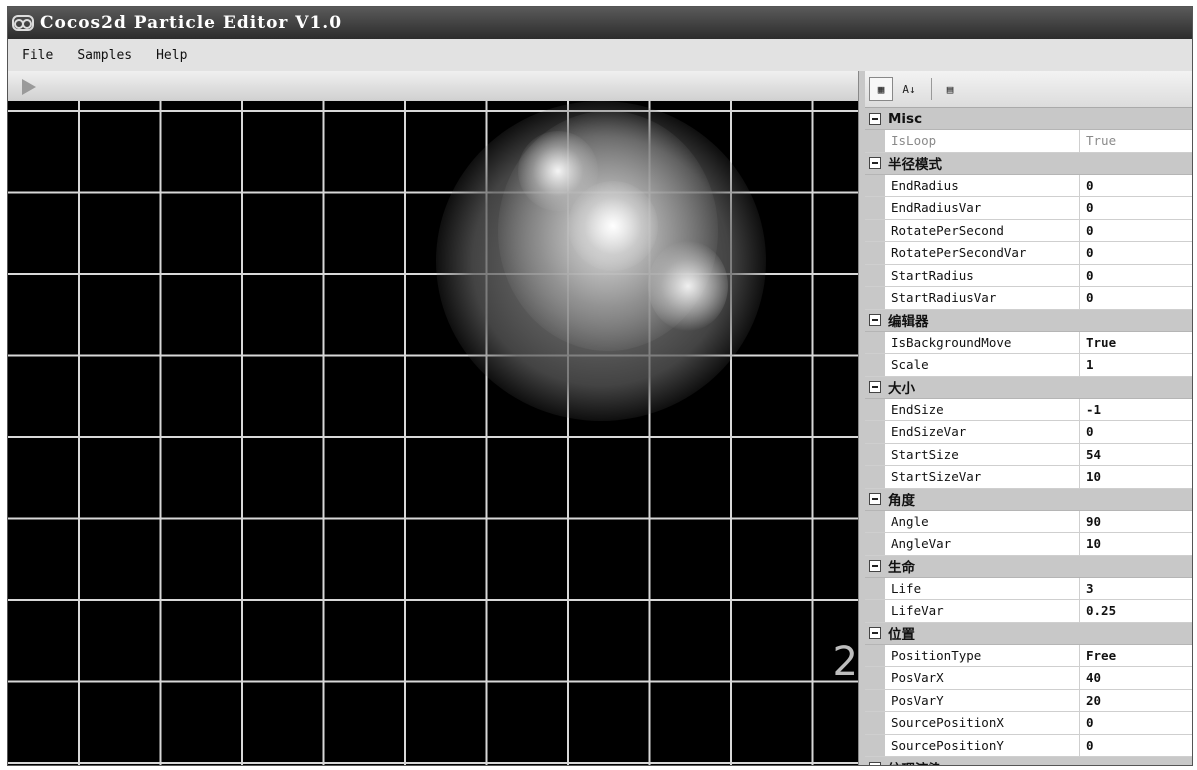 The width and height of the screenshot is (1197, 770). I want to click on menu-samples: Samples, so click(102, 55).